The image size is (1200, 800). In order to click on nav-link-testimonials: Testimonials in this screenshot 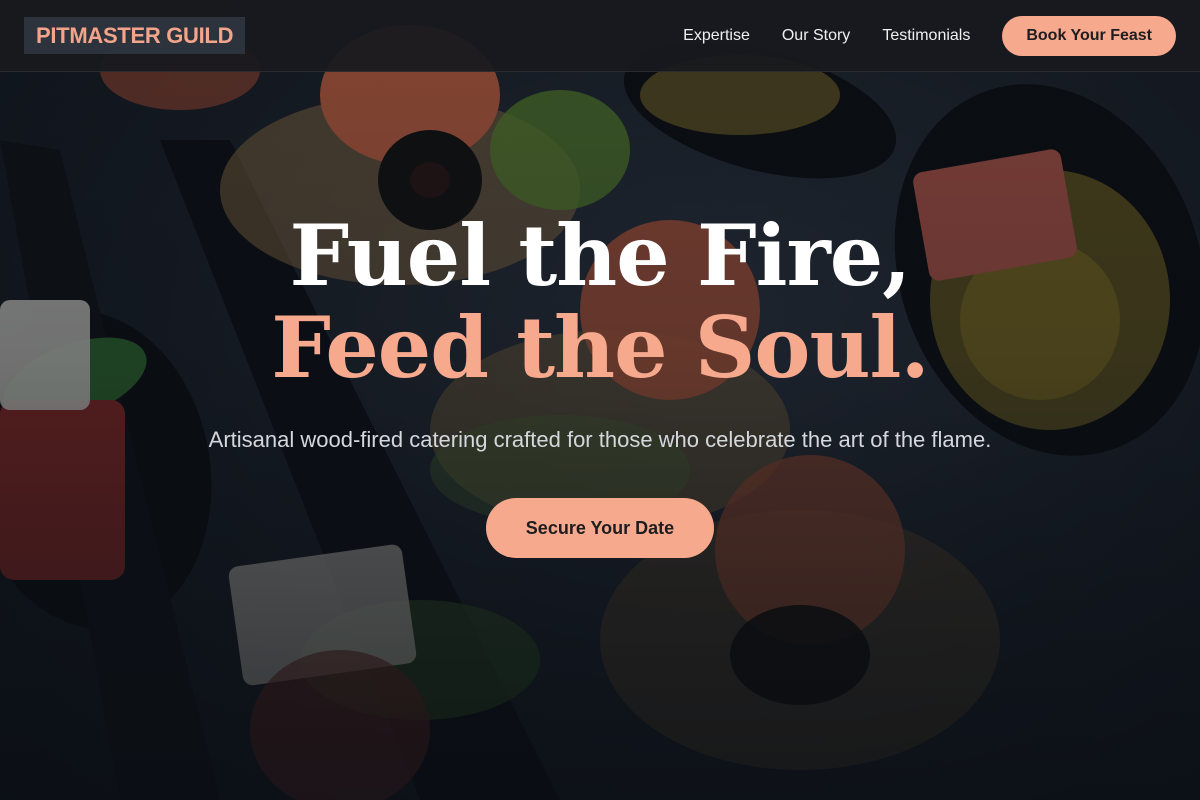, I will do `click(926, 36)`.